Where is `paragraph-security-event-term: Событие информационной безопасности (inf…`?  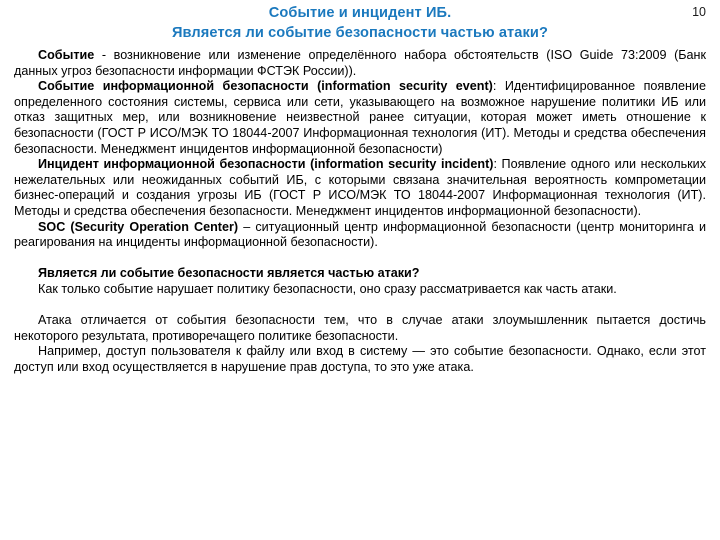 paragraph-security-event-term: Событие информационной безопасности (inf… is located at coordinates (265, 86).